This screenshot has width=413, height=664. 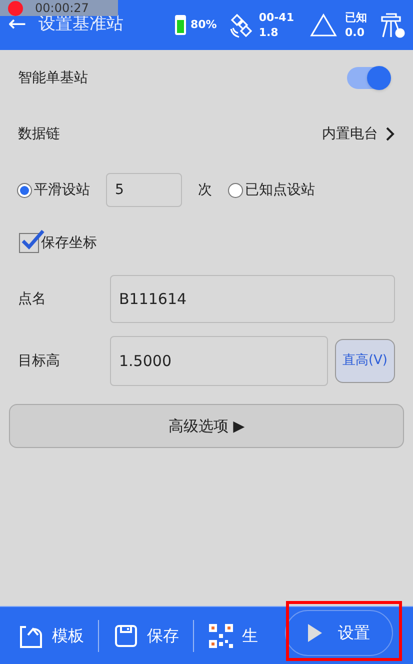 I want to click on satellite-icon, so click(x=241, y=25).